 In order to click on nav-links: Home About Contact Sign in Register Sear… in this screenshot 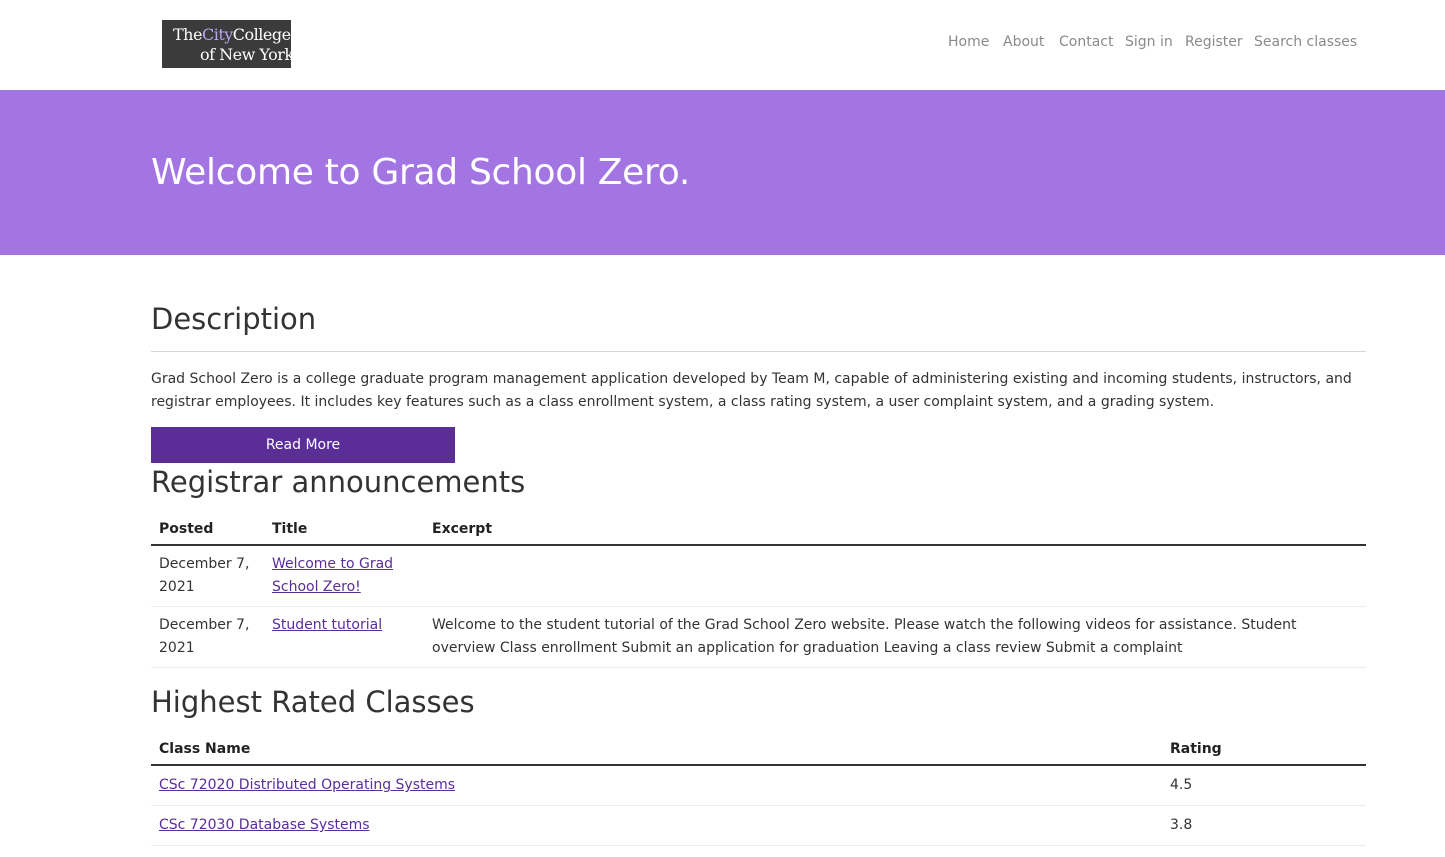, I will do `click(722, 44)`.